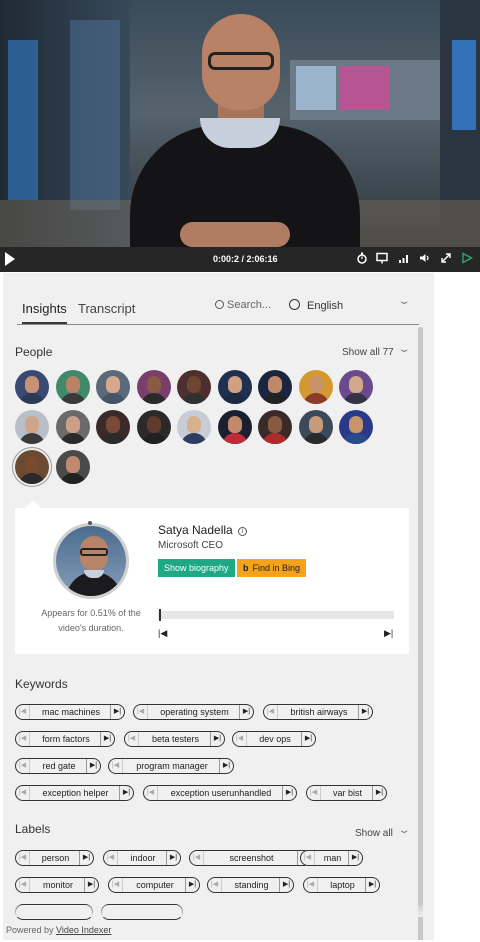  What do you see at coordinates (83, 930) in the screenshot?
I see `video-indexer-link: Video Indexer` at bounding box center [83, 930].